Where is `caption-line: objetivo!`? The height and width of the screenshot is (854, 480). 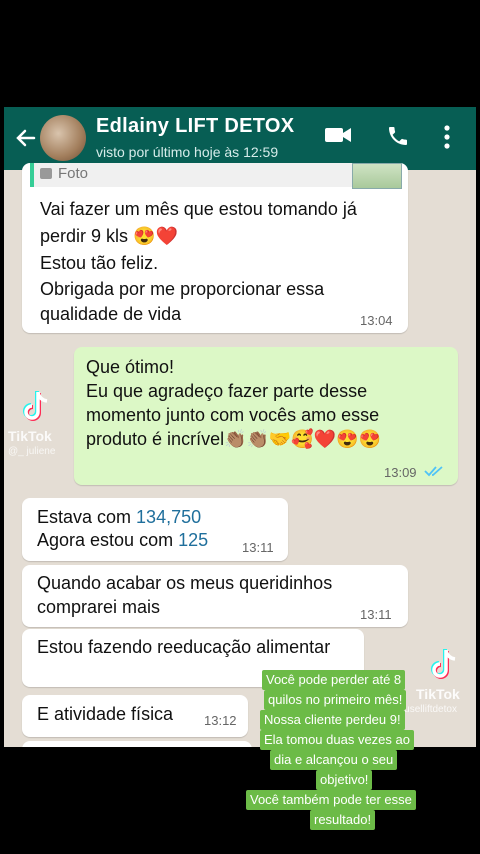 caption-line: objetivo! is located at coordinates (344, 780).